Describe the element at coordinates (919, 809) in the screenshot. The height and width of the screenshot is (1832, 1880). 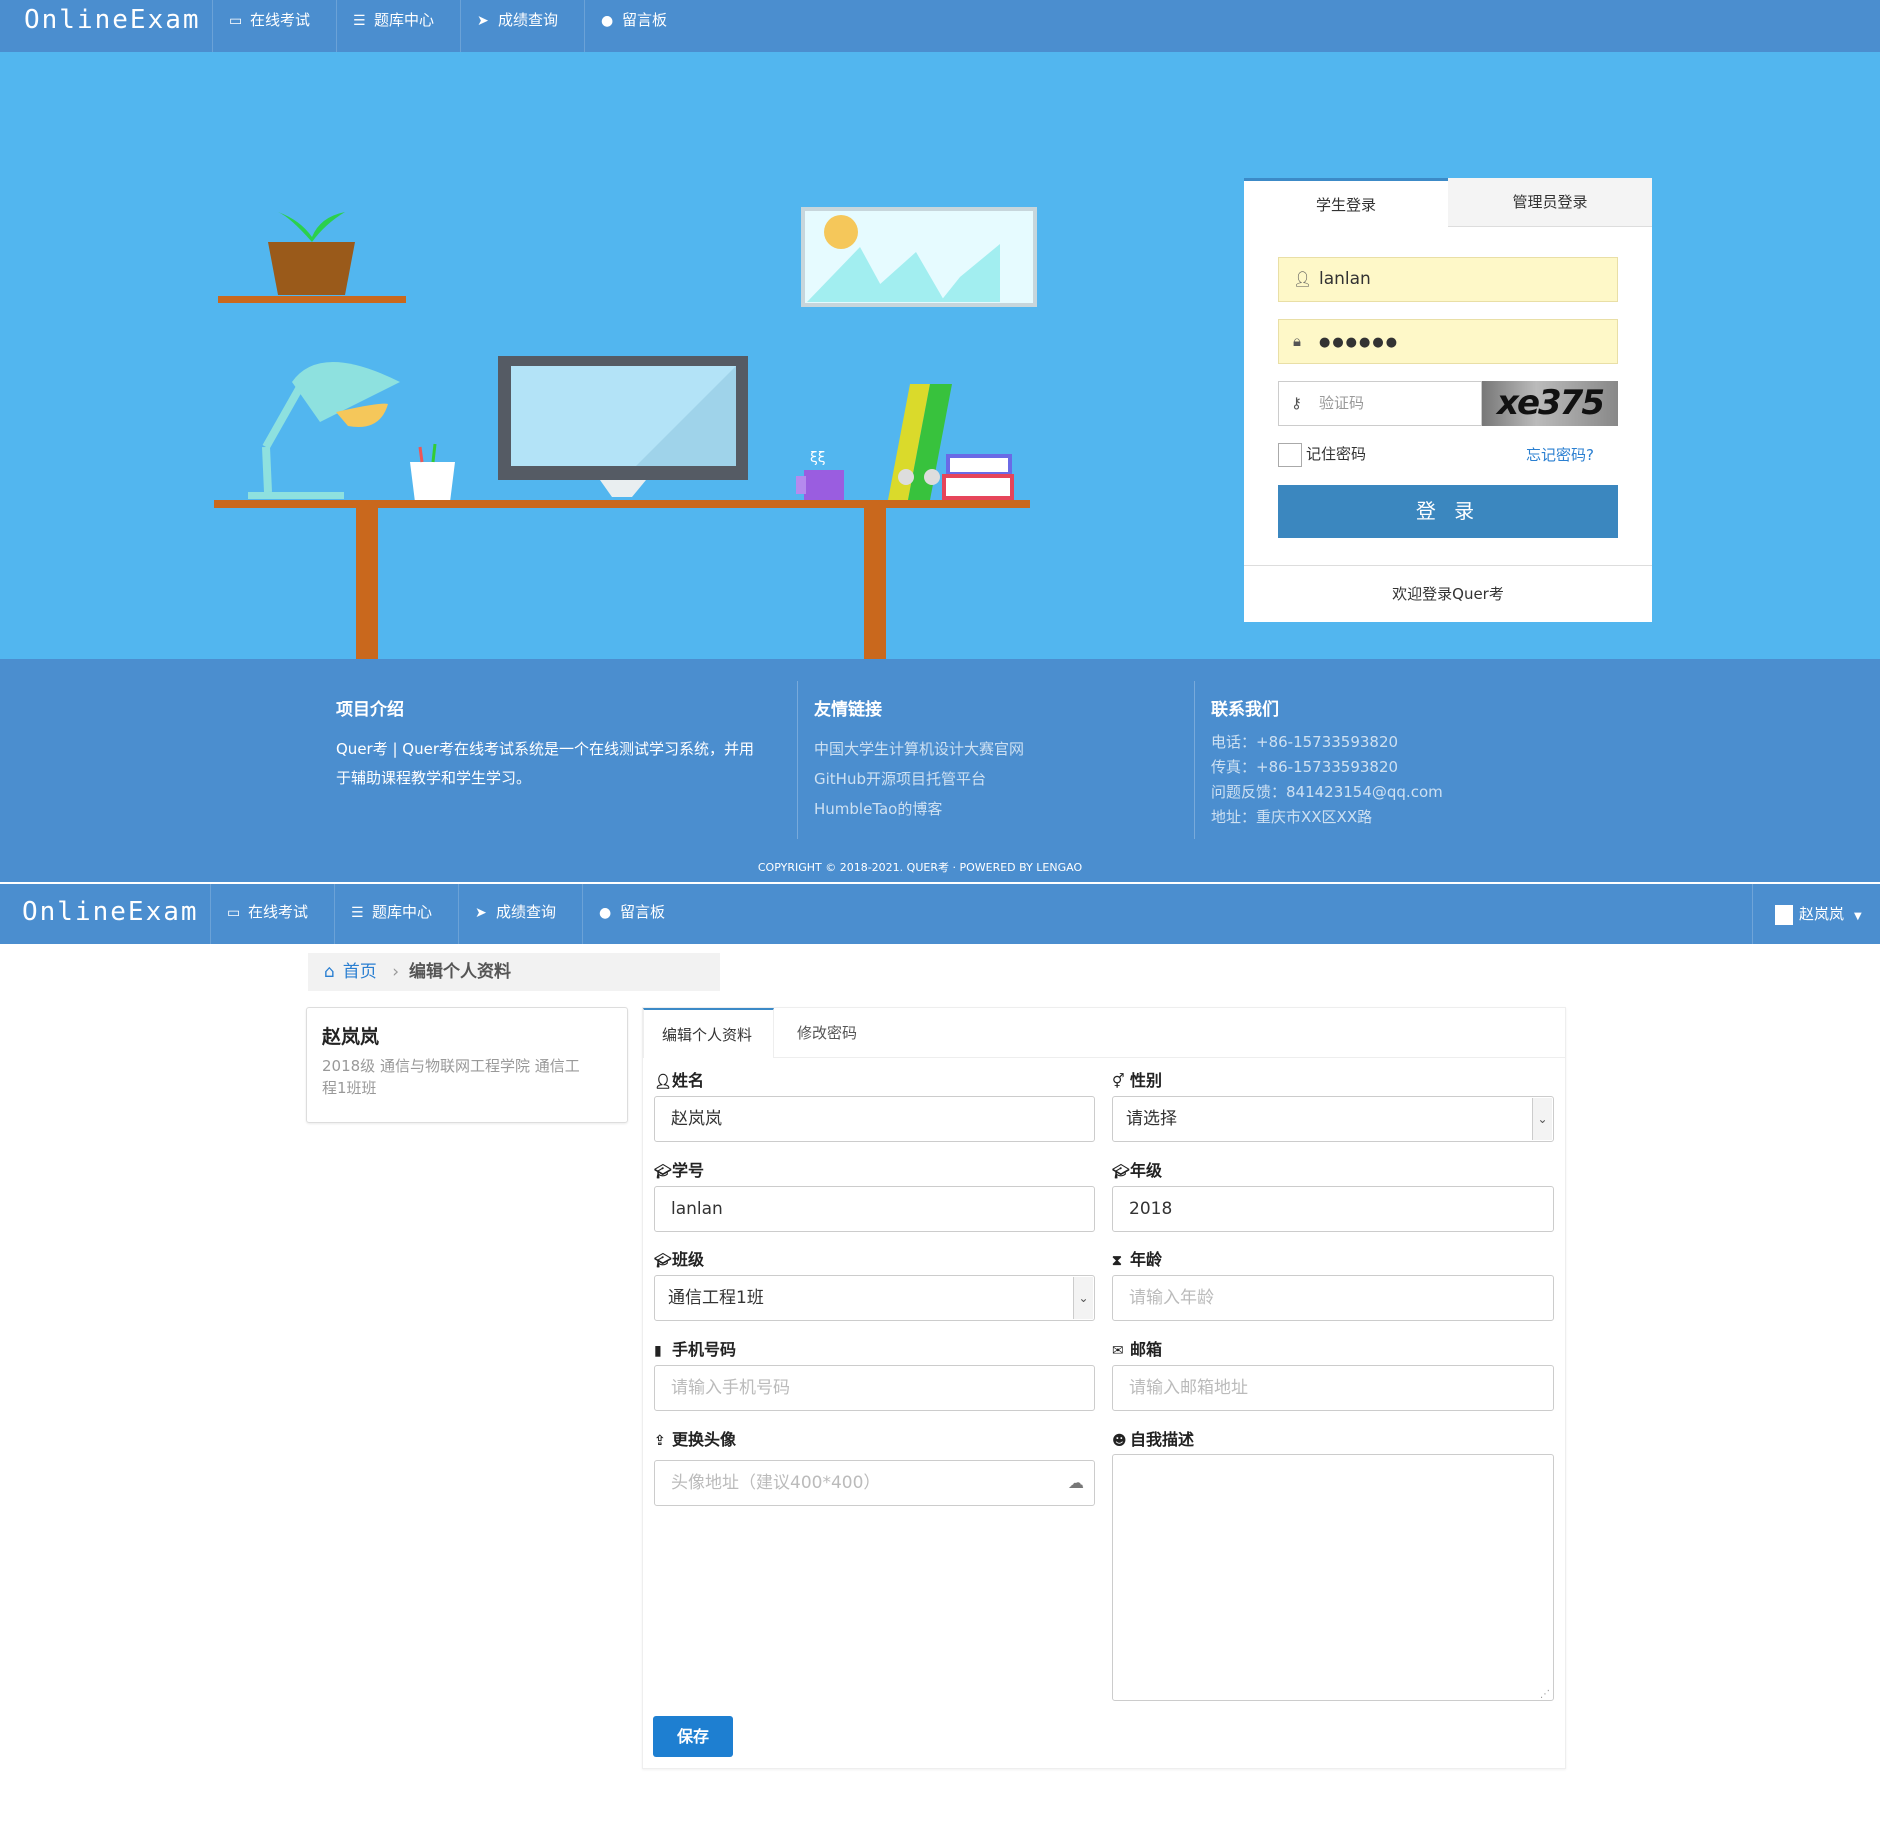
I see `friend-link: HumbleTao的博客` at that location.